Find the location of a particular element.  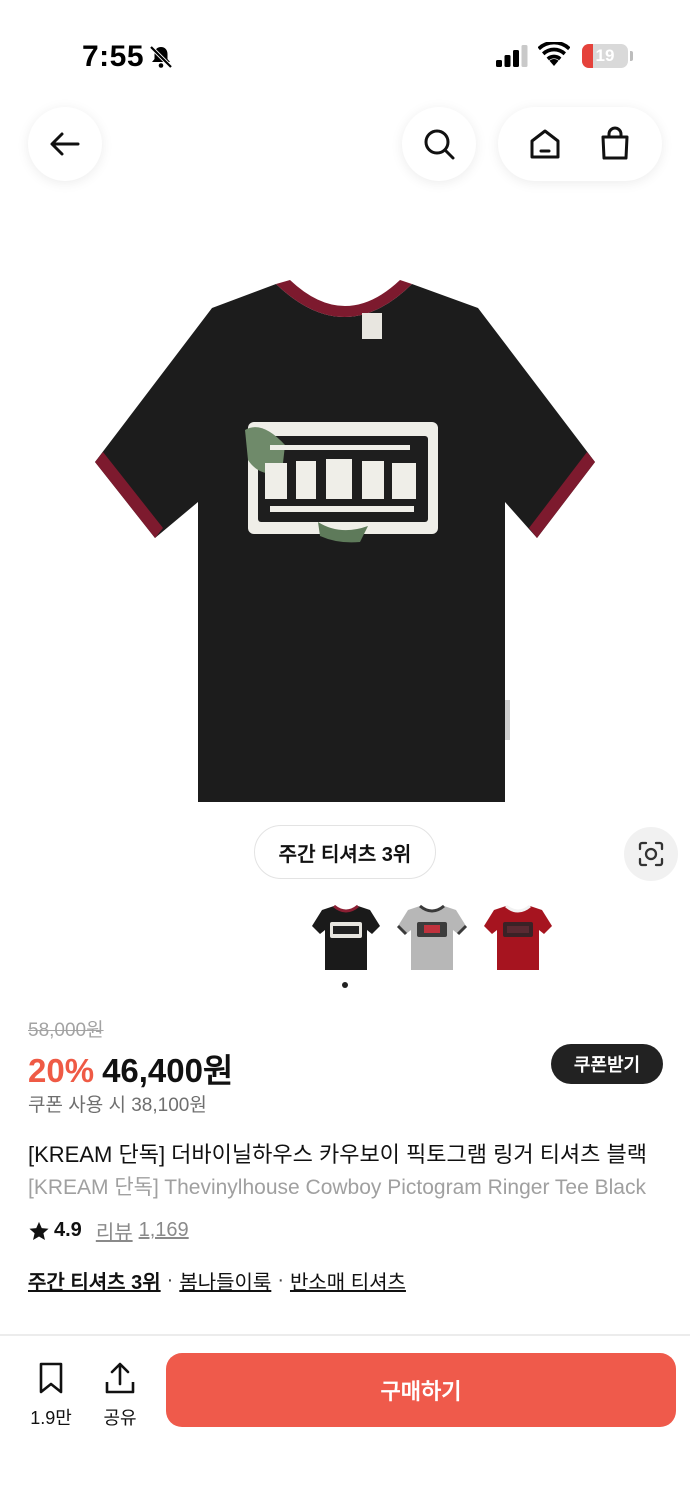

search-icon is located at coordinates (439, 144).